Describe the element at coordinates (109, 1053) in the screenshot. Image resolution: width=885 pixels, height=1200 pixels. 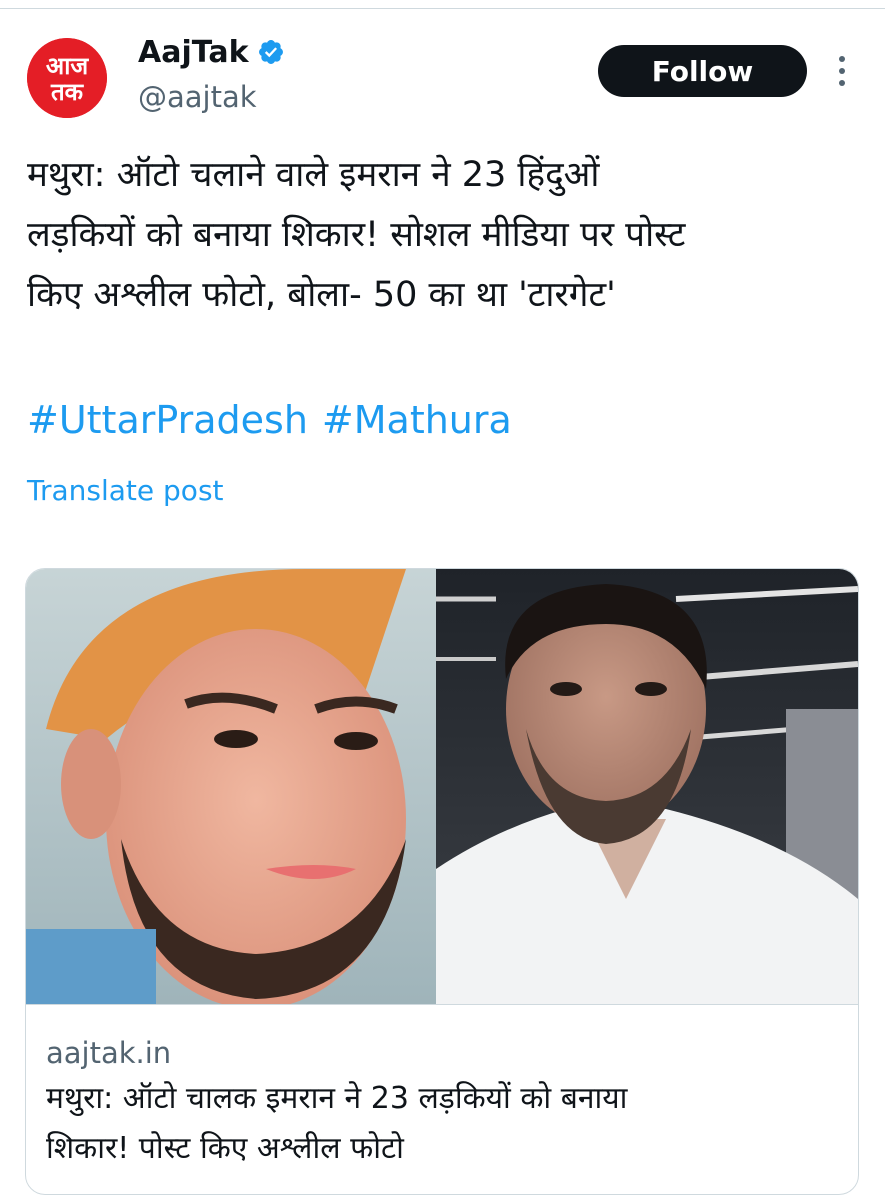
I see `card-domain: aajtak.in` at that location.